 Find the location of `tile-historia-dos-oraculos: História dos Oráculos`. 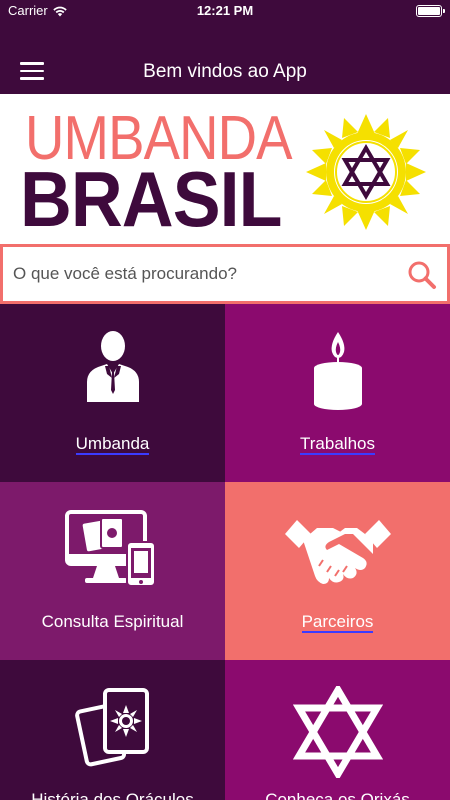

tile-historia-dos-oraculos: História dos Oráculos is located at coordinates (112, 730).